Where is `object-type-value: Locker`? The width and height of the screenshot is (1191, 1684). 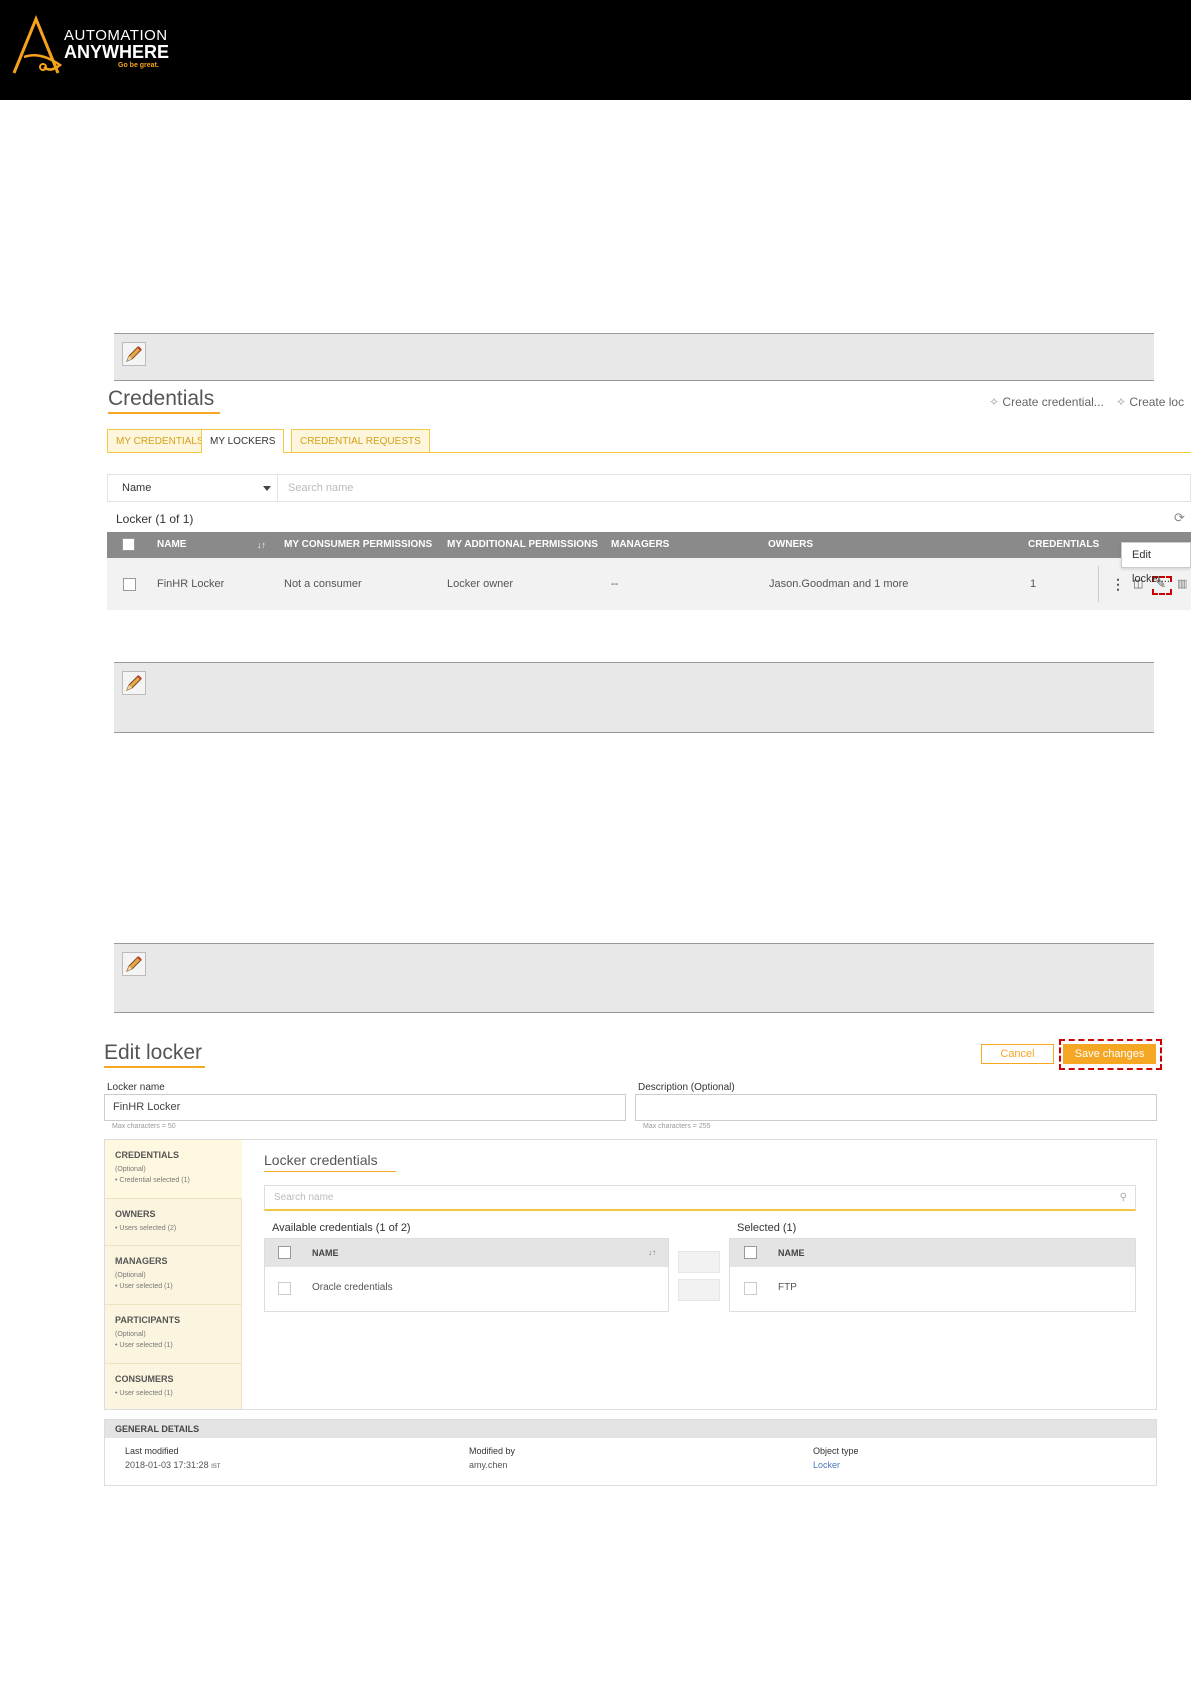
object-type-value: Locker is located at coordinates (827, 1465).